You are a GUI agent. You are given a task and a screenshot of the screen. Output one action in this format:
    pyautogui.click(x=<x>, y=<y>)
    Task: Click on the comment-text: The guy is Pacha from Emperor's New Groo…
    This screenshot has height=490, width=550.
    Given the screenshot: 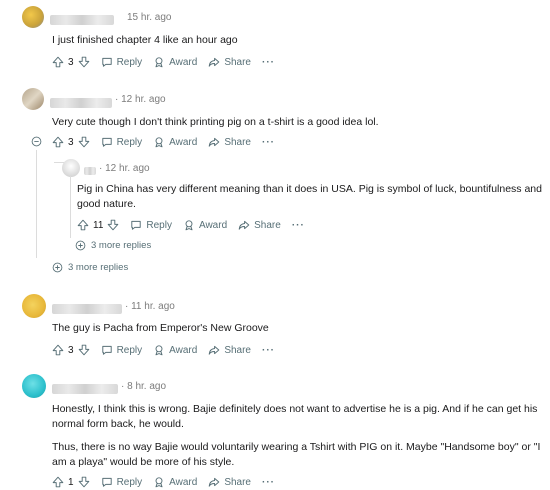 What is the action you would take?
    pyautogui.click(x=160, y=328)
    